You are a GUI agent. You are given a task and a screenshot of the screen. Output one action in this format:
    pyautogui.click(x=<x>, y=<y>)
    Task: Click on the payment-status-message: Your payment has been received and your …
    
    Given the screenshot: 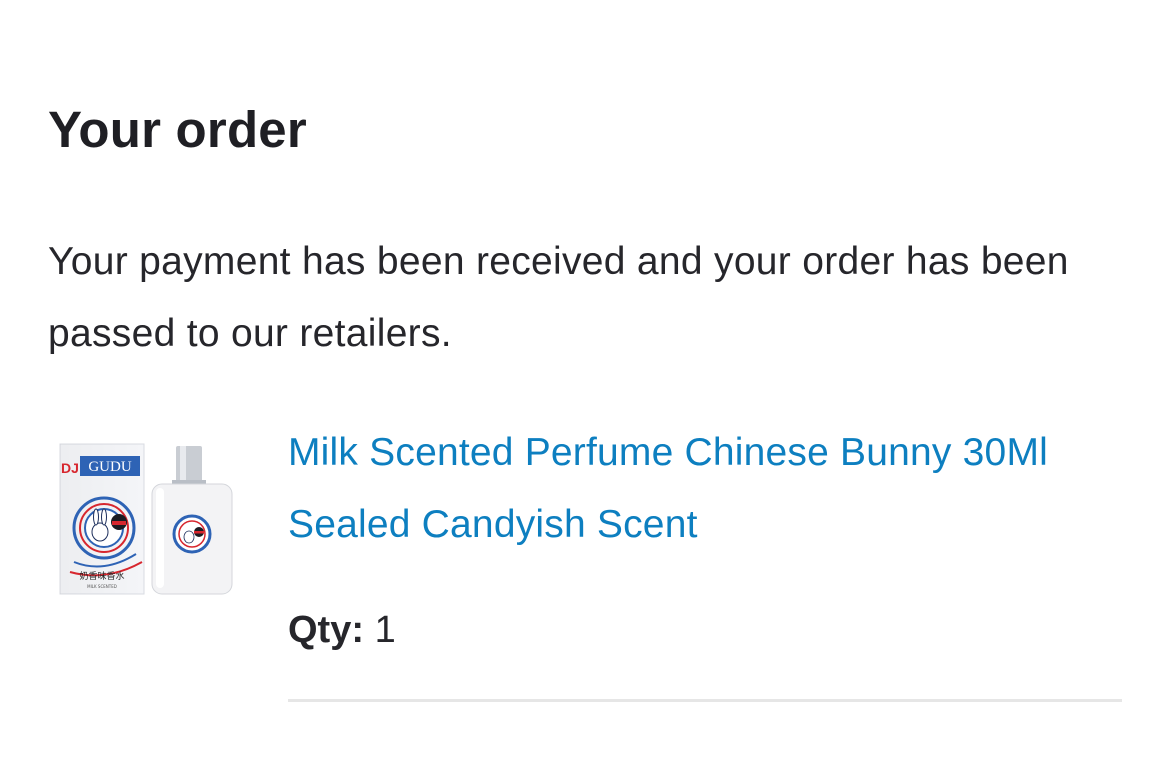 What is the action you would take?
    pyautogui.click(x=558, y=297)
    